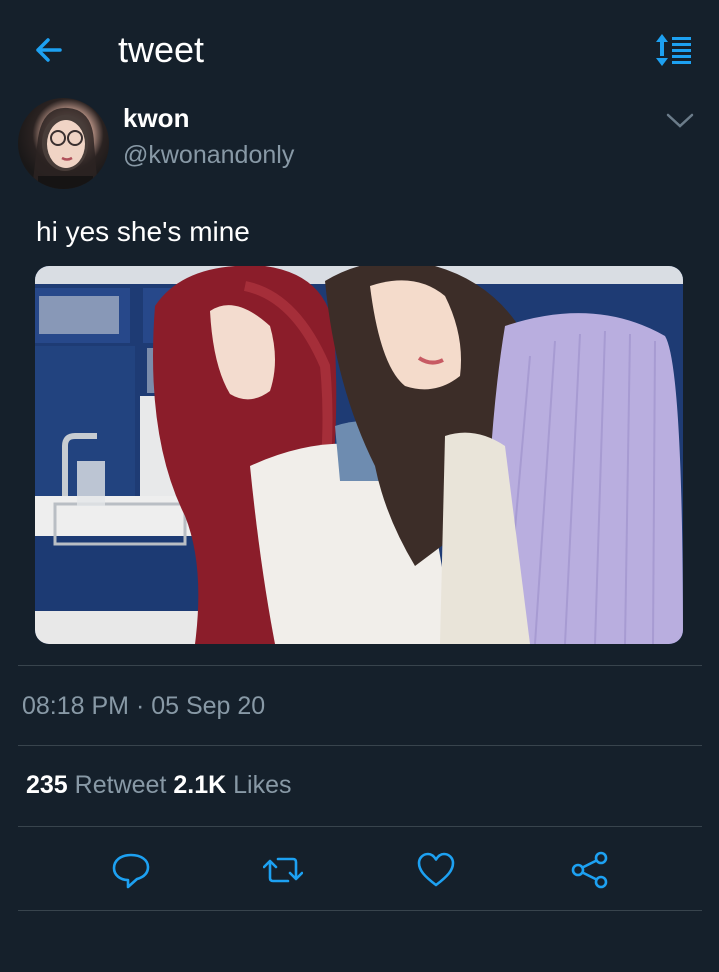  Describe the element at coordinates (156, 118) in the screenshot. I see `display-name: kwon` at that location.